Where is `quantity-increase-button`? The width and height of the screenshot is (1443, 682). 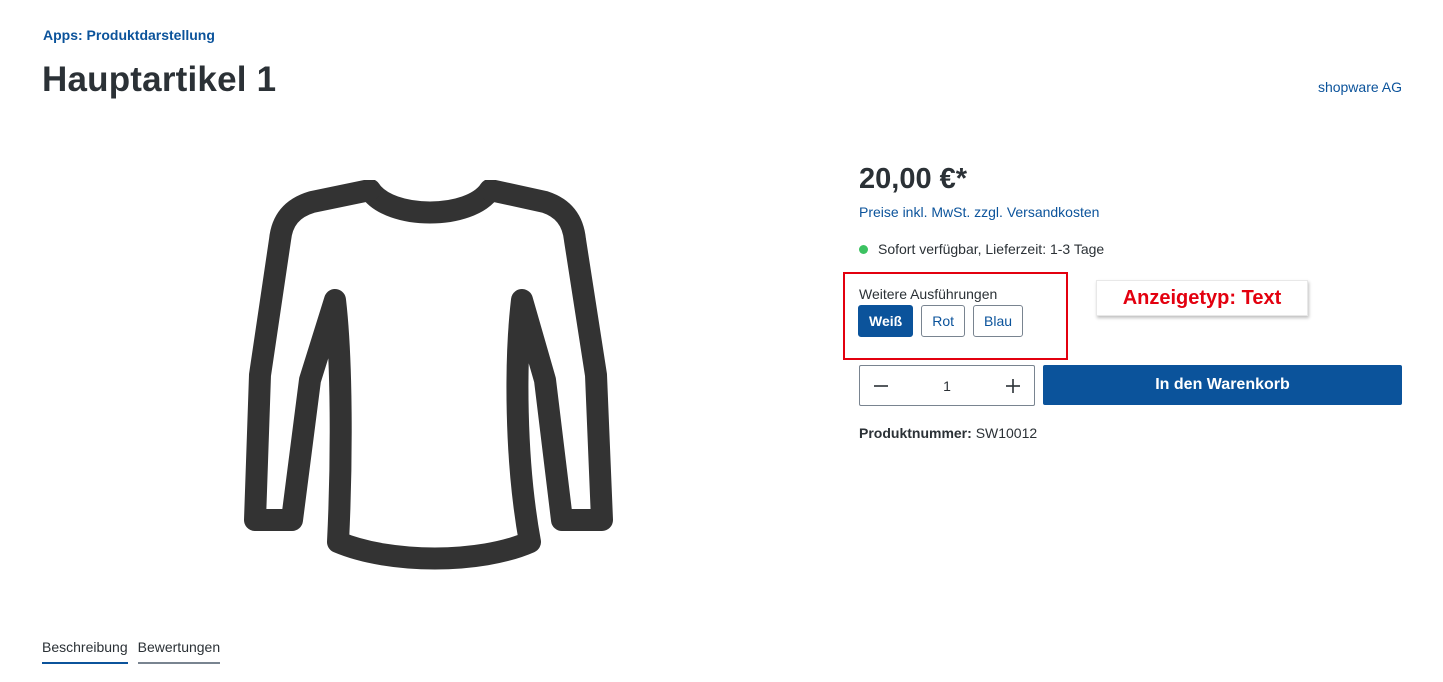 quantity-increase-button is located at coordinates (1013, 385).